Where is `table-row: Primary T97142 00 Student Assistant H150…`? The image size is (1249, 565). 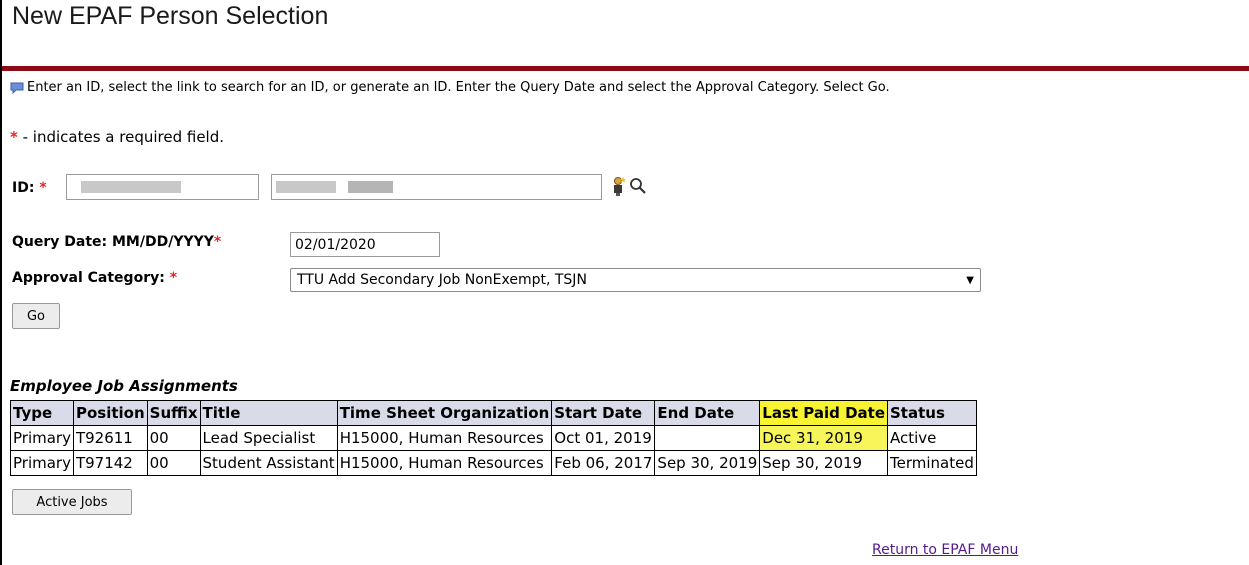 table-row: Primary T97142 00 Student Assistant H150… is located at coordinates (493, 463).